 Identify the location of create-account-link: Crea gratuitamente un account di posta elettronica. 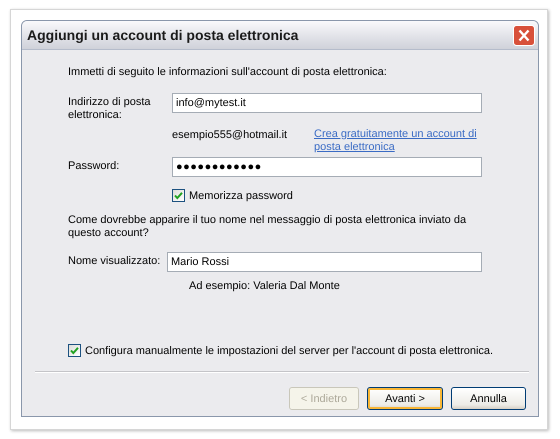
(399, 141).